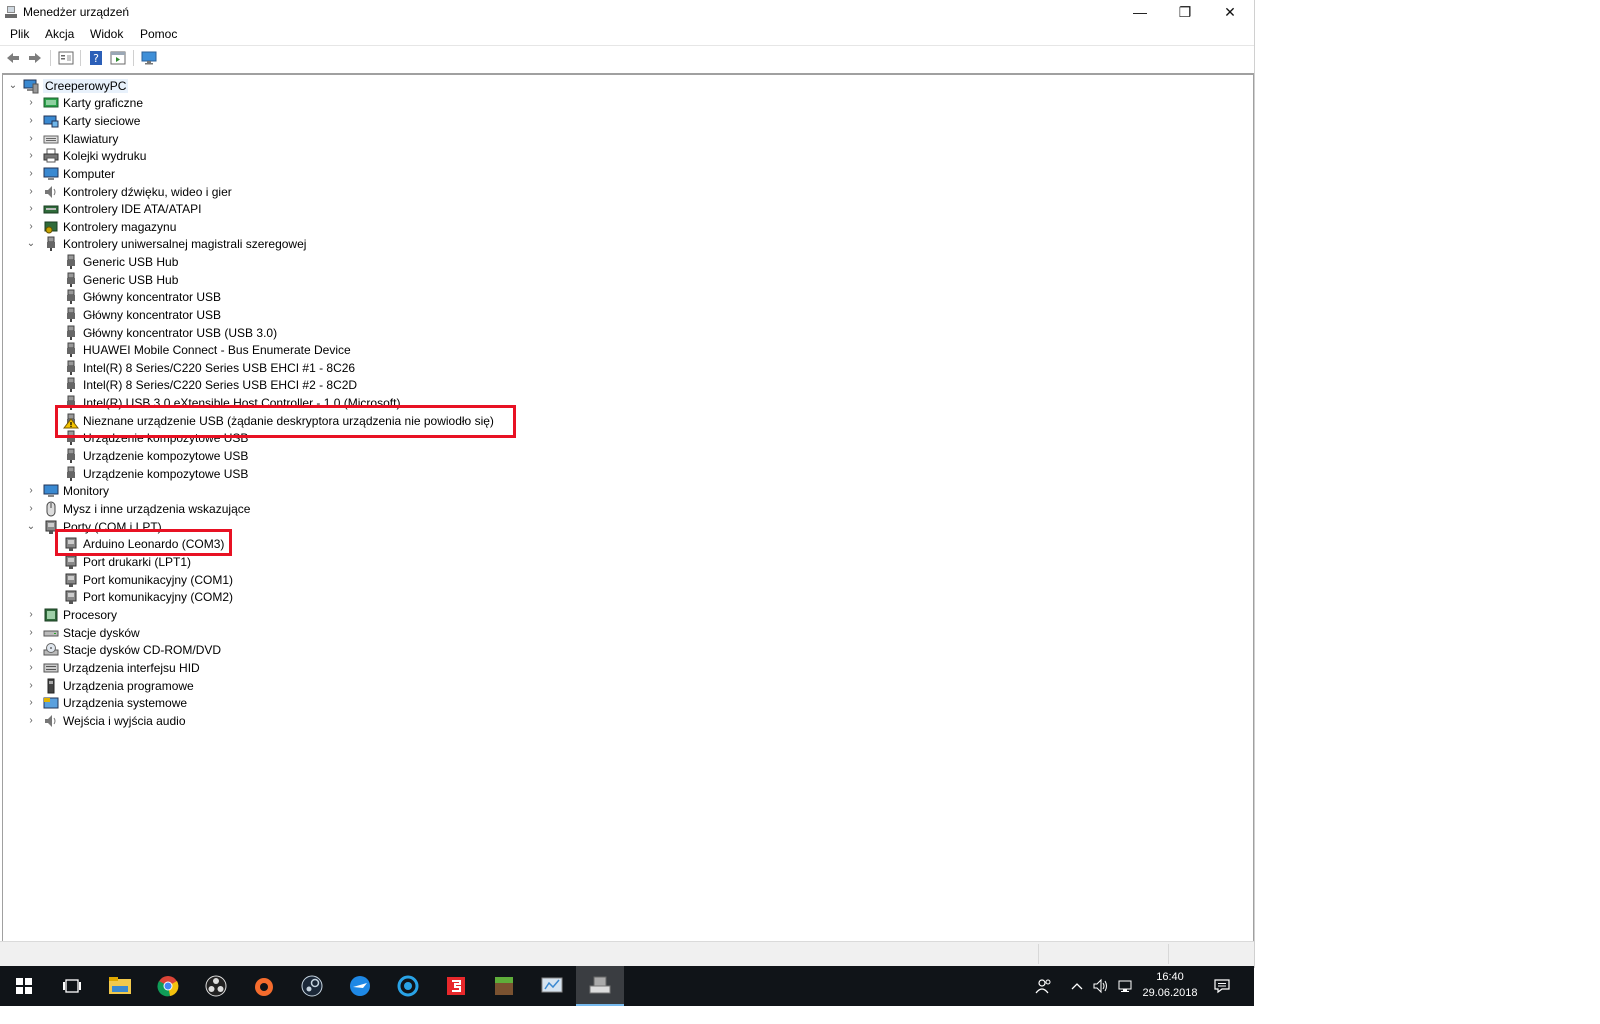 This screenshot has width=1600, height=1024. What do you see at coordinates (67, 490) in the screenshot?
I see `tree-category-monitors: › Monitory` at bounding box center [67, 490].